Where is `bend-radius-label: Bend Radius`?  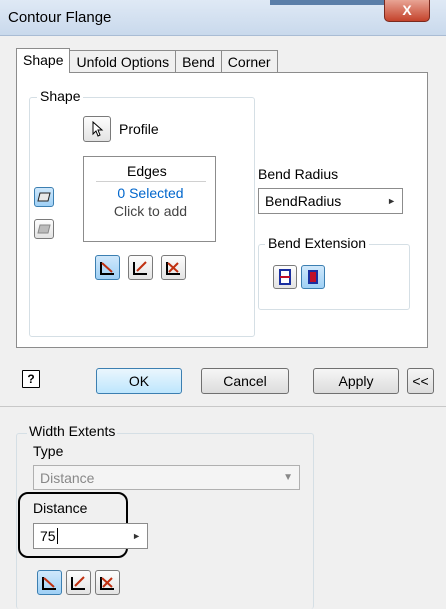 bend-radius-label: Bend Radius is located at coordinates (298, 174).